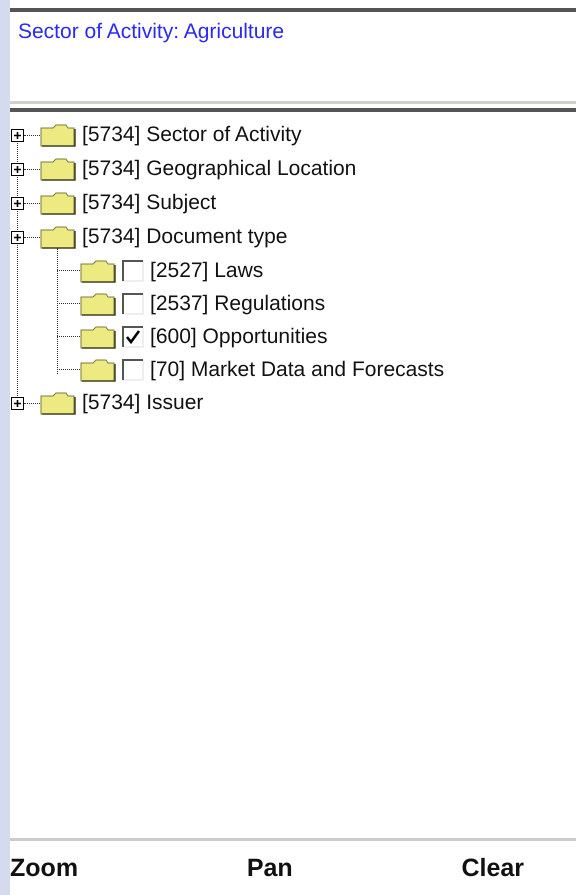 This screenshot has width=576, height=895. I want to click on tree-item: [5734] Subject, so click(149, 203).